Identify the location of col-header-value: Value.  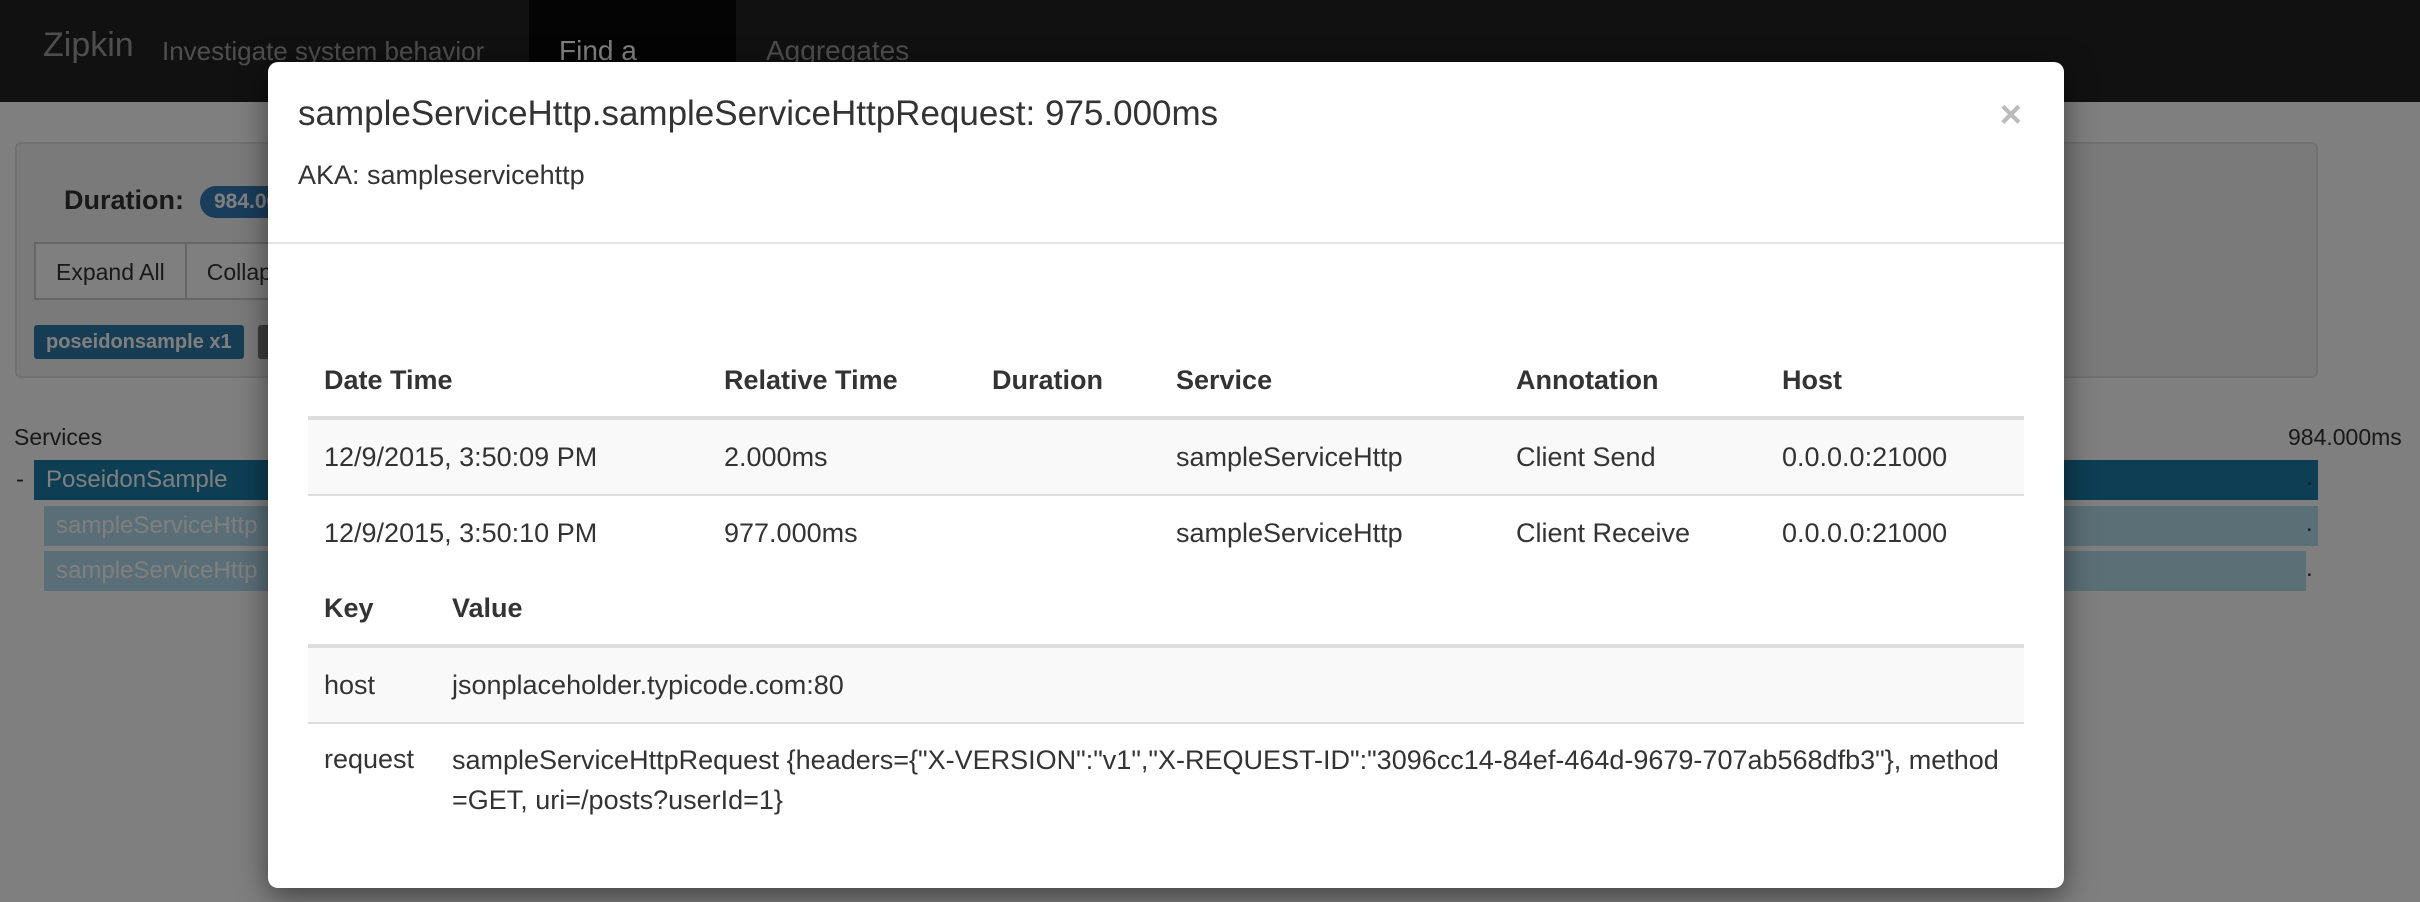
(1230, 610).